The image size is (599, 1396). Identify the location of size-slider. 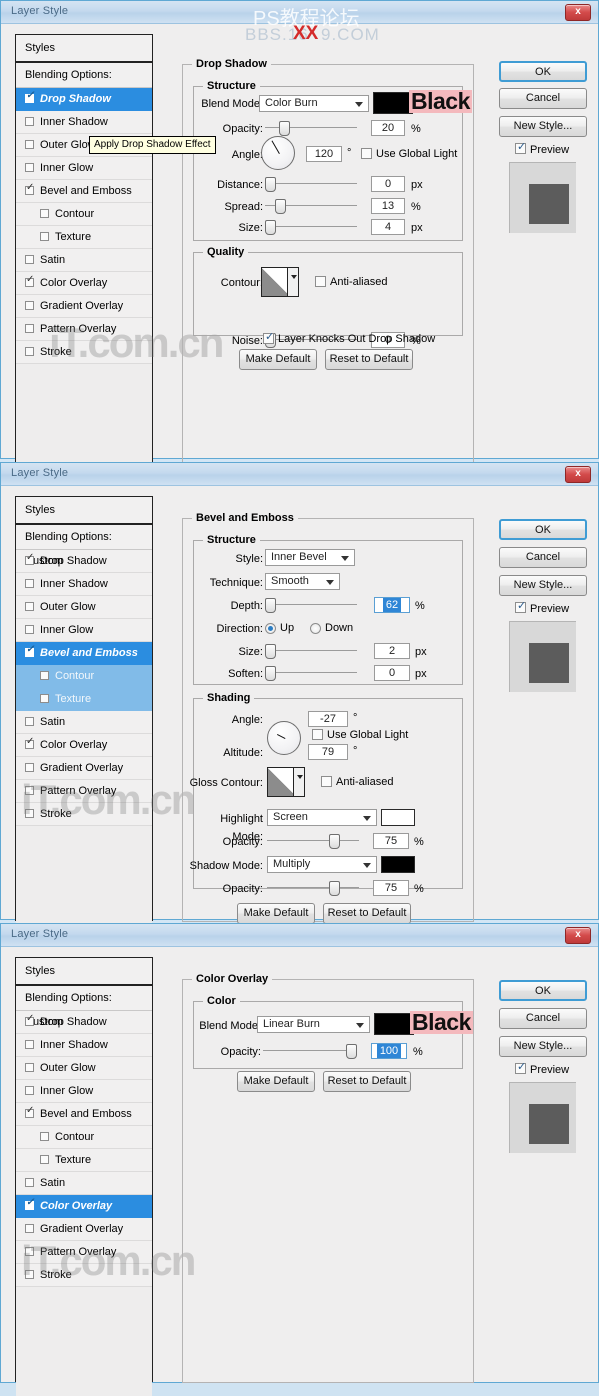
(311, 227).